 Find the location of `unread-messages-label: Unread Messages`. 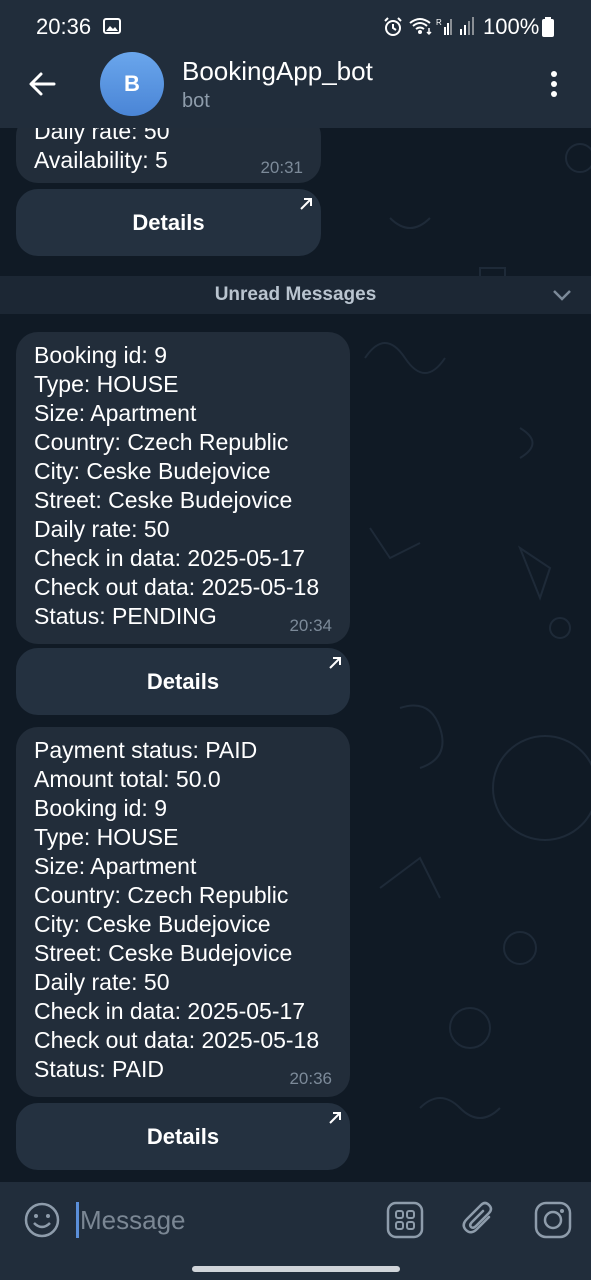

unread-messages-label: Unread Messages is located at coordinates (295, 294).